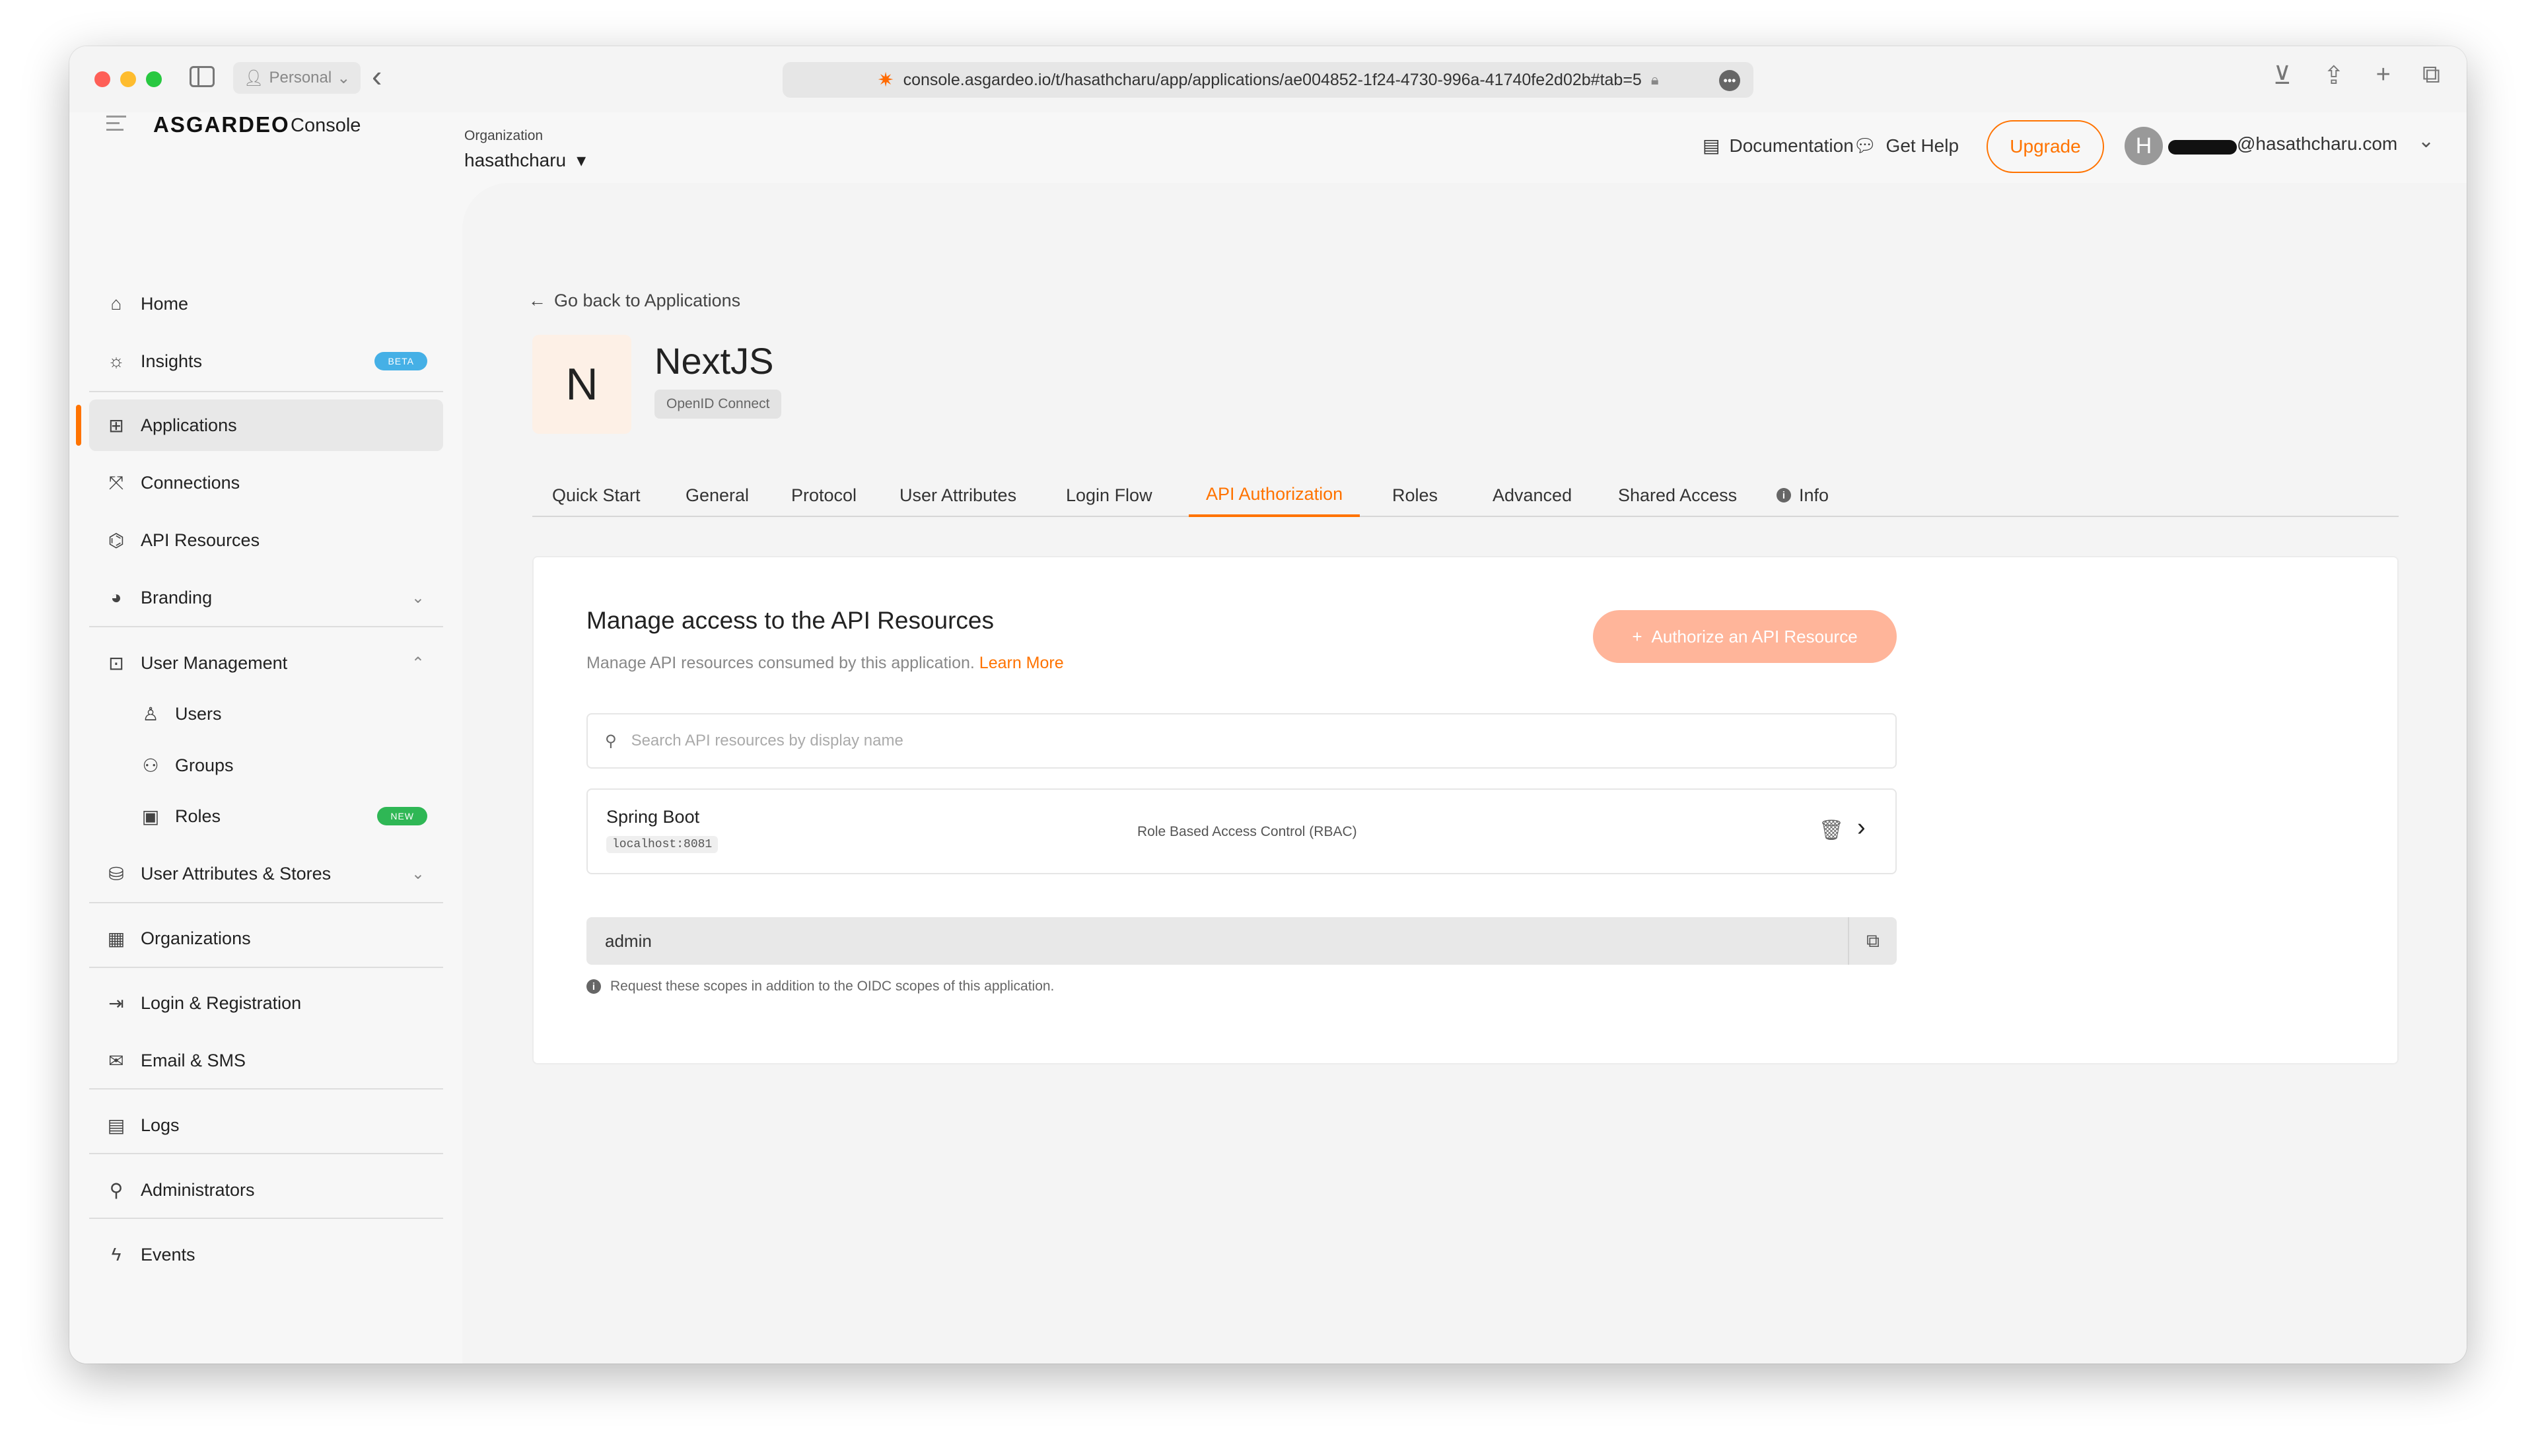 The width and height of the screenshot is (2536, 1456). What do you see at coordinates (628, 940) in the screenshot?
I see `scope-value: admin` at bounding box center [628, 940].